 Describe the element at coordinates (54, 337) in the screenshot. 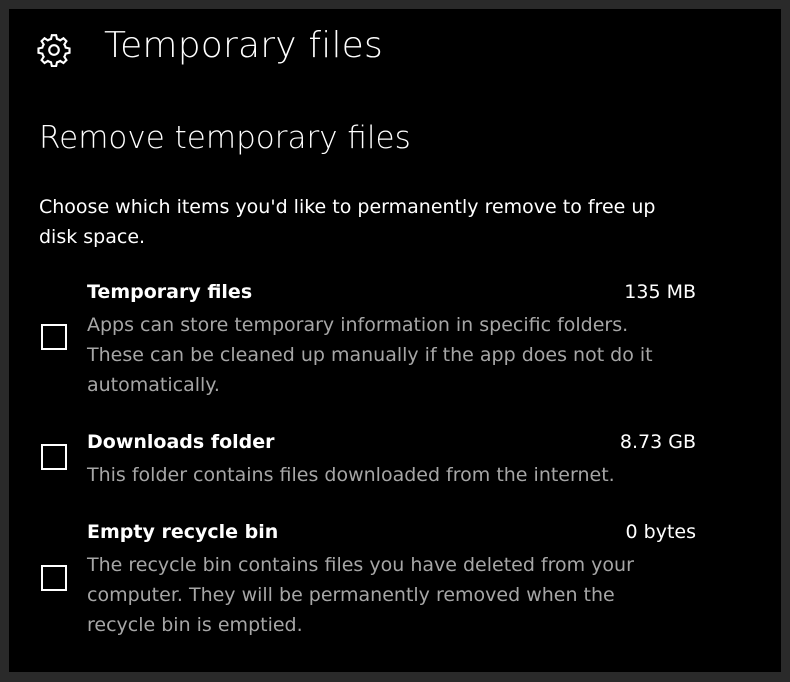

I see `temporary-files-checkbox` at that location.